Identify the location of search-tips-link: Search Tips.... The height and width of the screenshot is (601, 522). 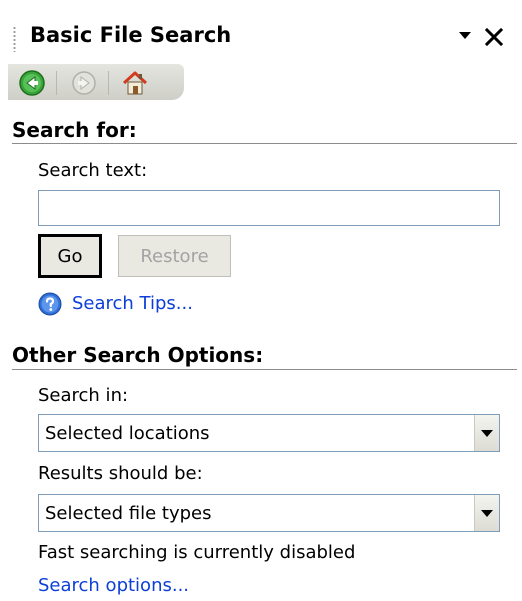
(132, 303).